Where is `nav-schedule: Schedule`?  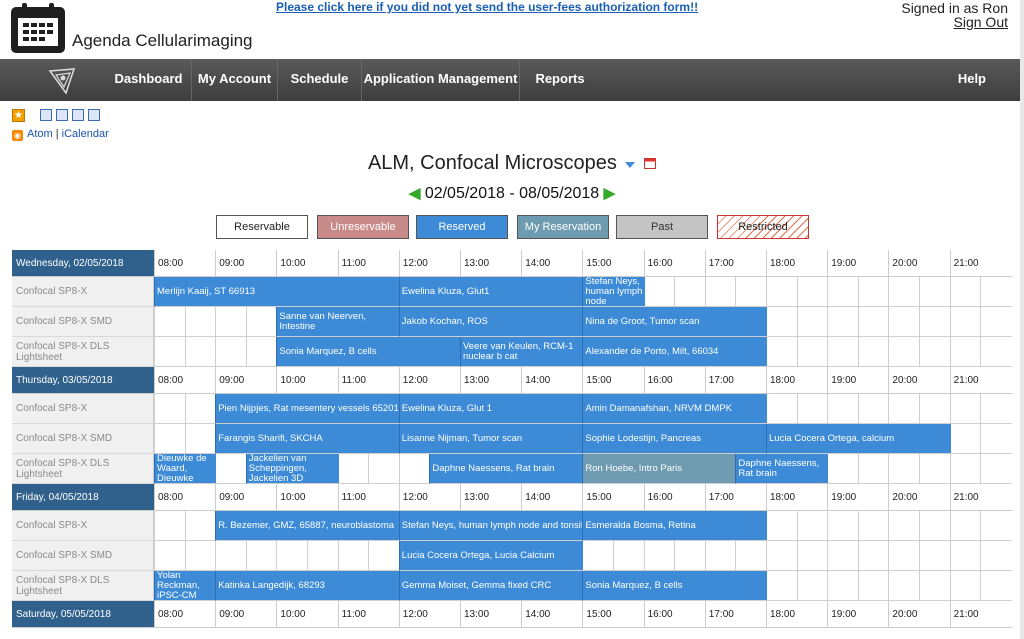 nav-schedule: Schedule is located at coordinates (320, 80).